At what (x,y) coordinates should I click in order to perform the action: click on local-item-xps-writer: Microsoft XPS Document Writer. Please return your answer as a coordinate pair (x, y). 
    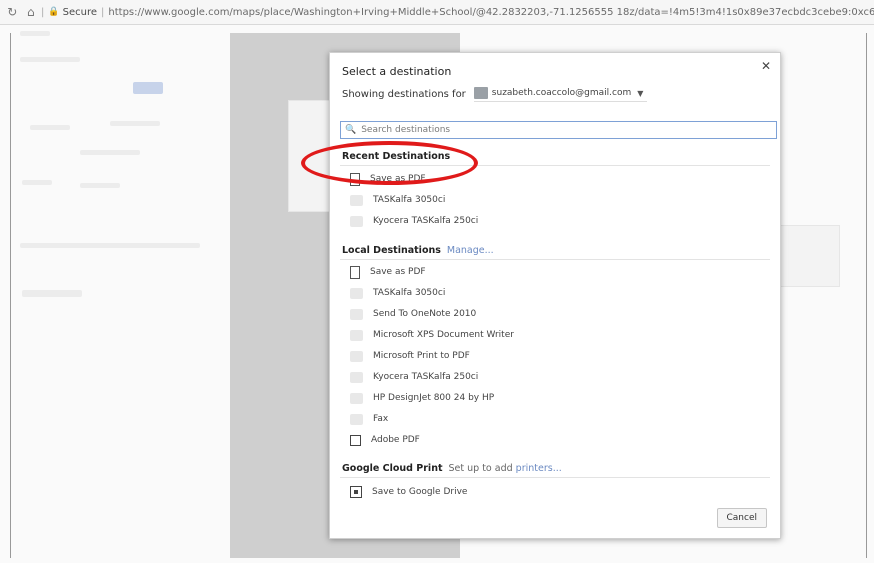
    Looking at the image, I should click on (432, 335).